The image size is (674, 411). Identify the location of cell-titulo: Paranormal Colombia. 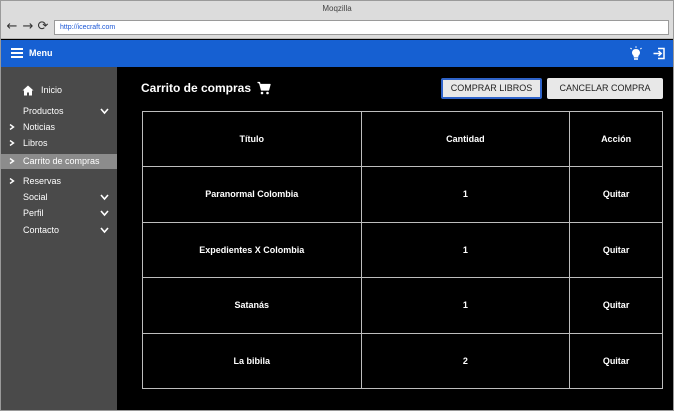
(252, 194).